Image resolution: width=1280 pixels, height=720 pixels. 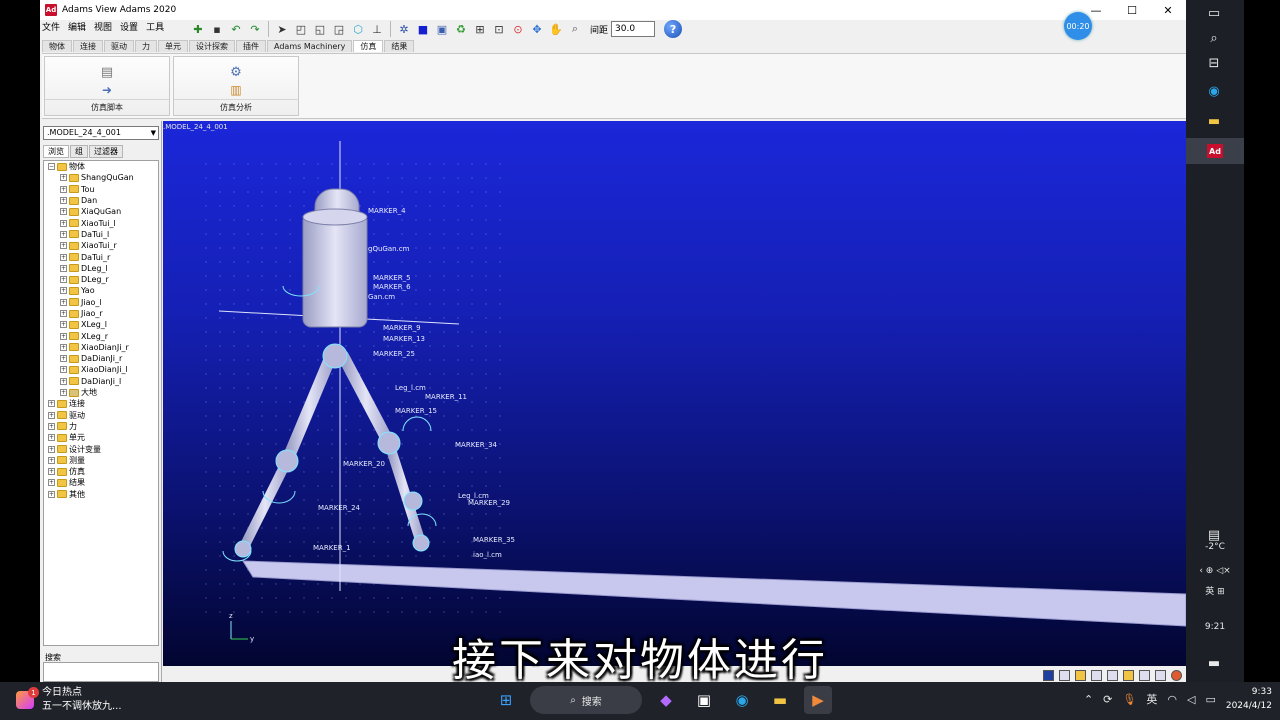 What do you see at coordinates (1214, 663) in the screenshot?
I see `notification-icon: ▬` at bounding box center [1214, 663].